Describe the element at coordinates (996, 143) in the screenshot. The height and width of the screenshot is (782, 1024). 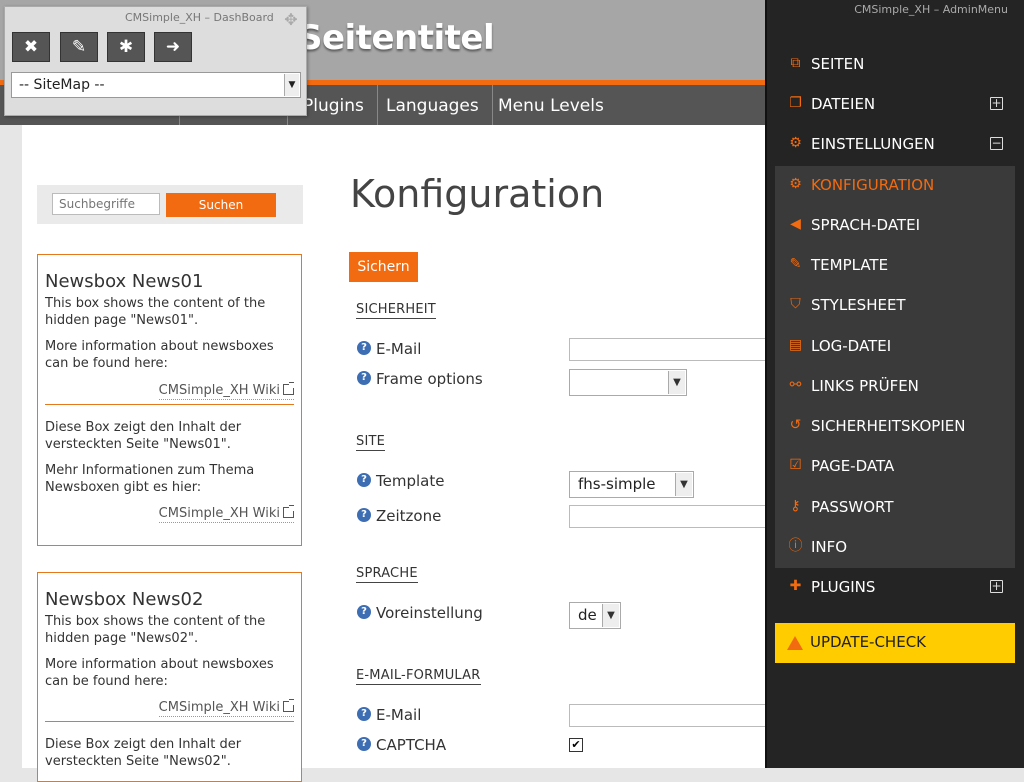
I see `collapse-settings-icon: −` at that location.